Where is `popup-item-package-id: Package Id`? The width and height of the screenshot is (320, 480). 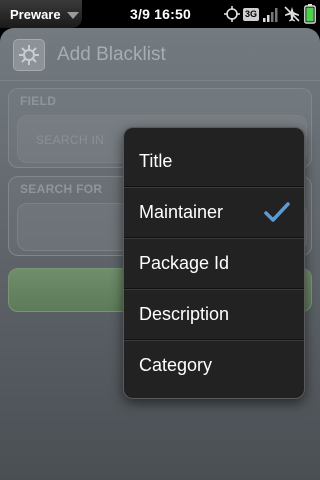
popup-item-package-id: Package Id is located at coordinates (214, 263).